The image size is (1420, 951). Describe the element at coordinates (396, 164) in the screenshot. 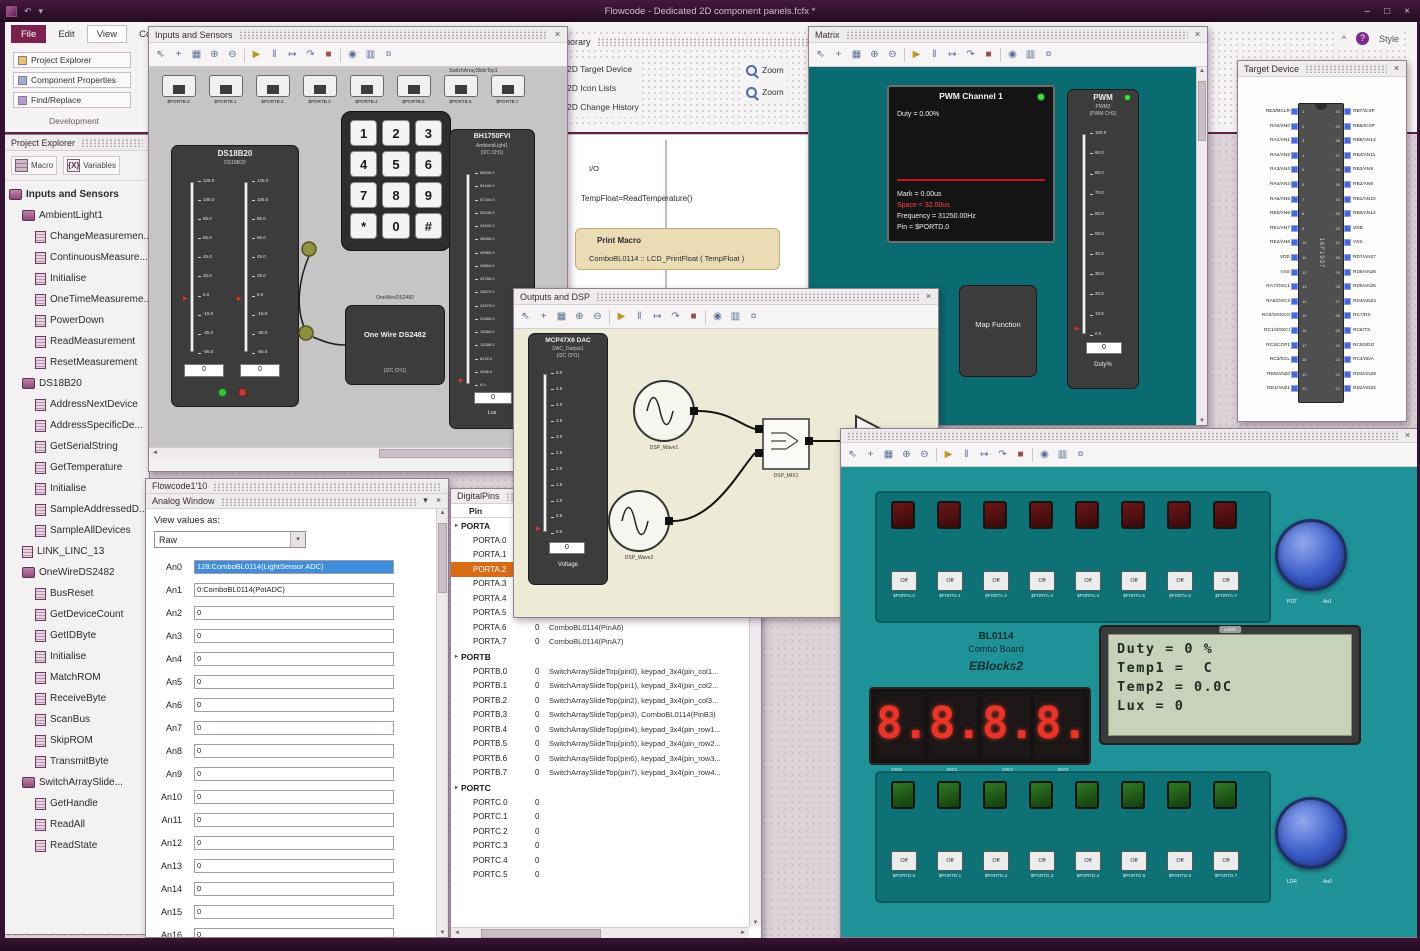

I see `keypad-key-5: 5` at that location.